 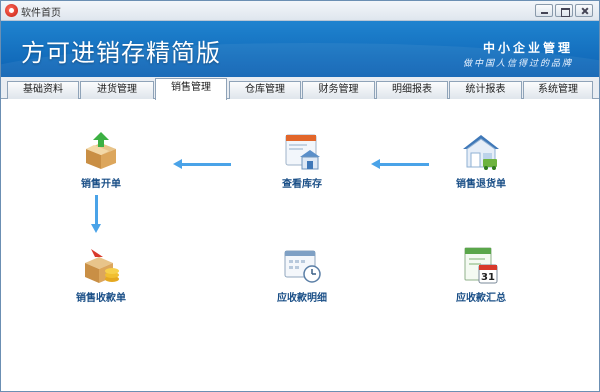 I want to click on receivable-detail-button: 应收款明细, so click(x=302, y=274).